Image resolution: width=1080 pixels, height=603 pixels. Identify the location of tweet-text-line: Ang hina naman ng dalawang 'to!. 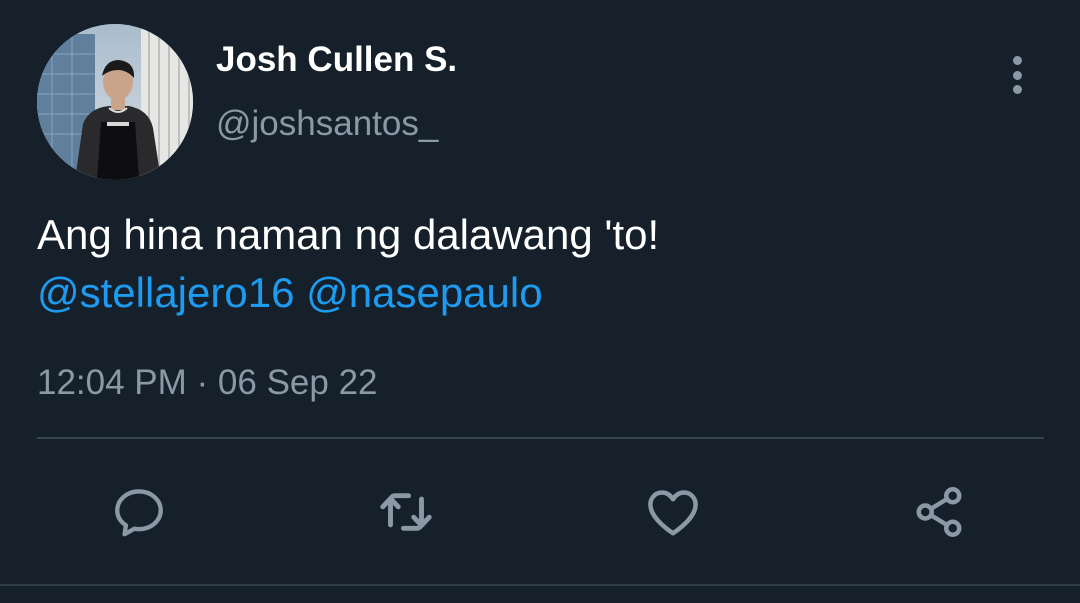
(348, 234).